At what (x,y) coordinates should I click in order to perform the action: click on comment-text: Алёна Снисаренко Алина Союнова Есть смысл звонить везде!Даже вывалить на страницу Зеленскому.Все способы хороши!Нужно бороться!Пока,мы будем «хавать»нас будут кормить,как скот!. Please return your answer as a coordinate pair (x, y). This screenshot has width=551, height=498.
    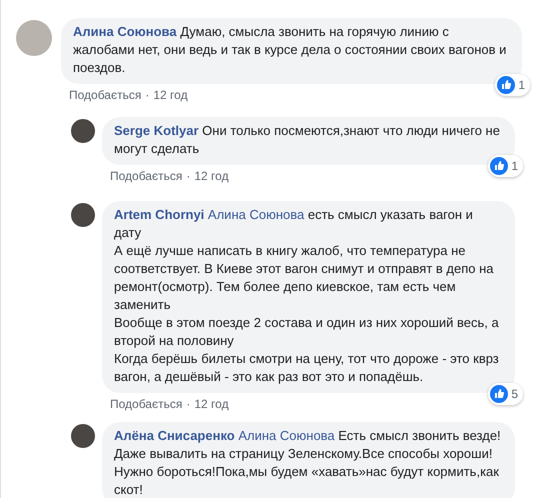
    Looking at the image, I should click on (308, 462).